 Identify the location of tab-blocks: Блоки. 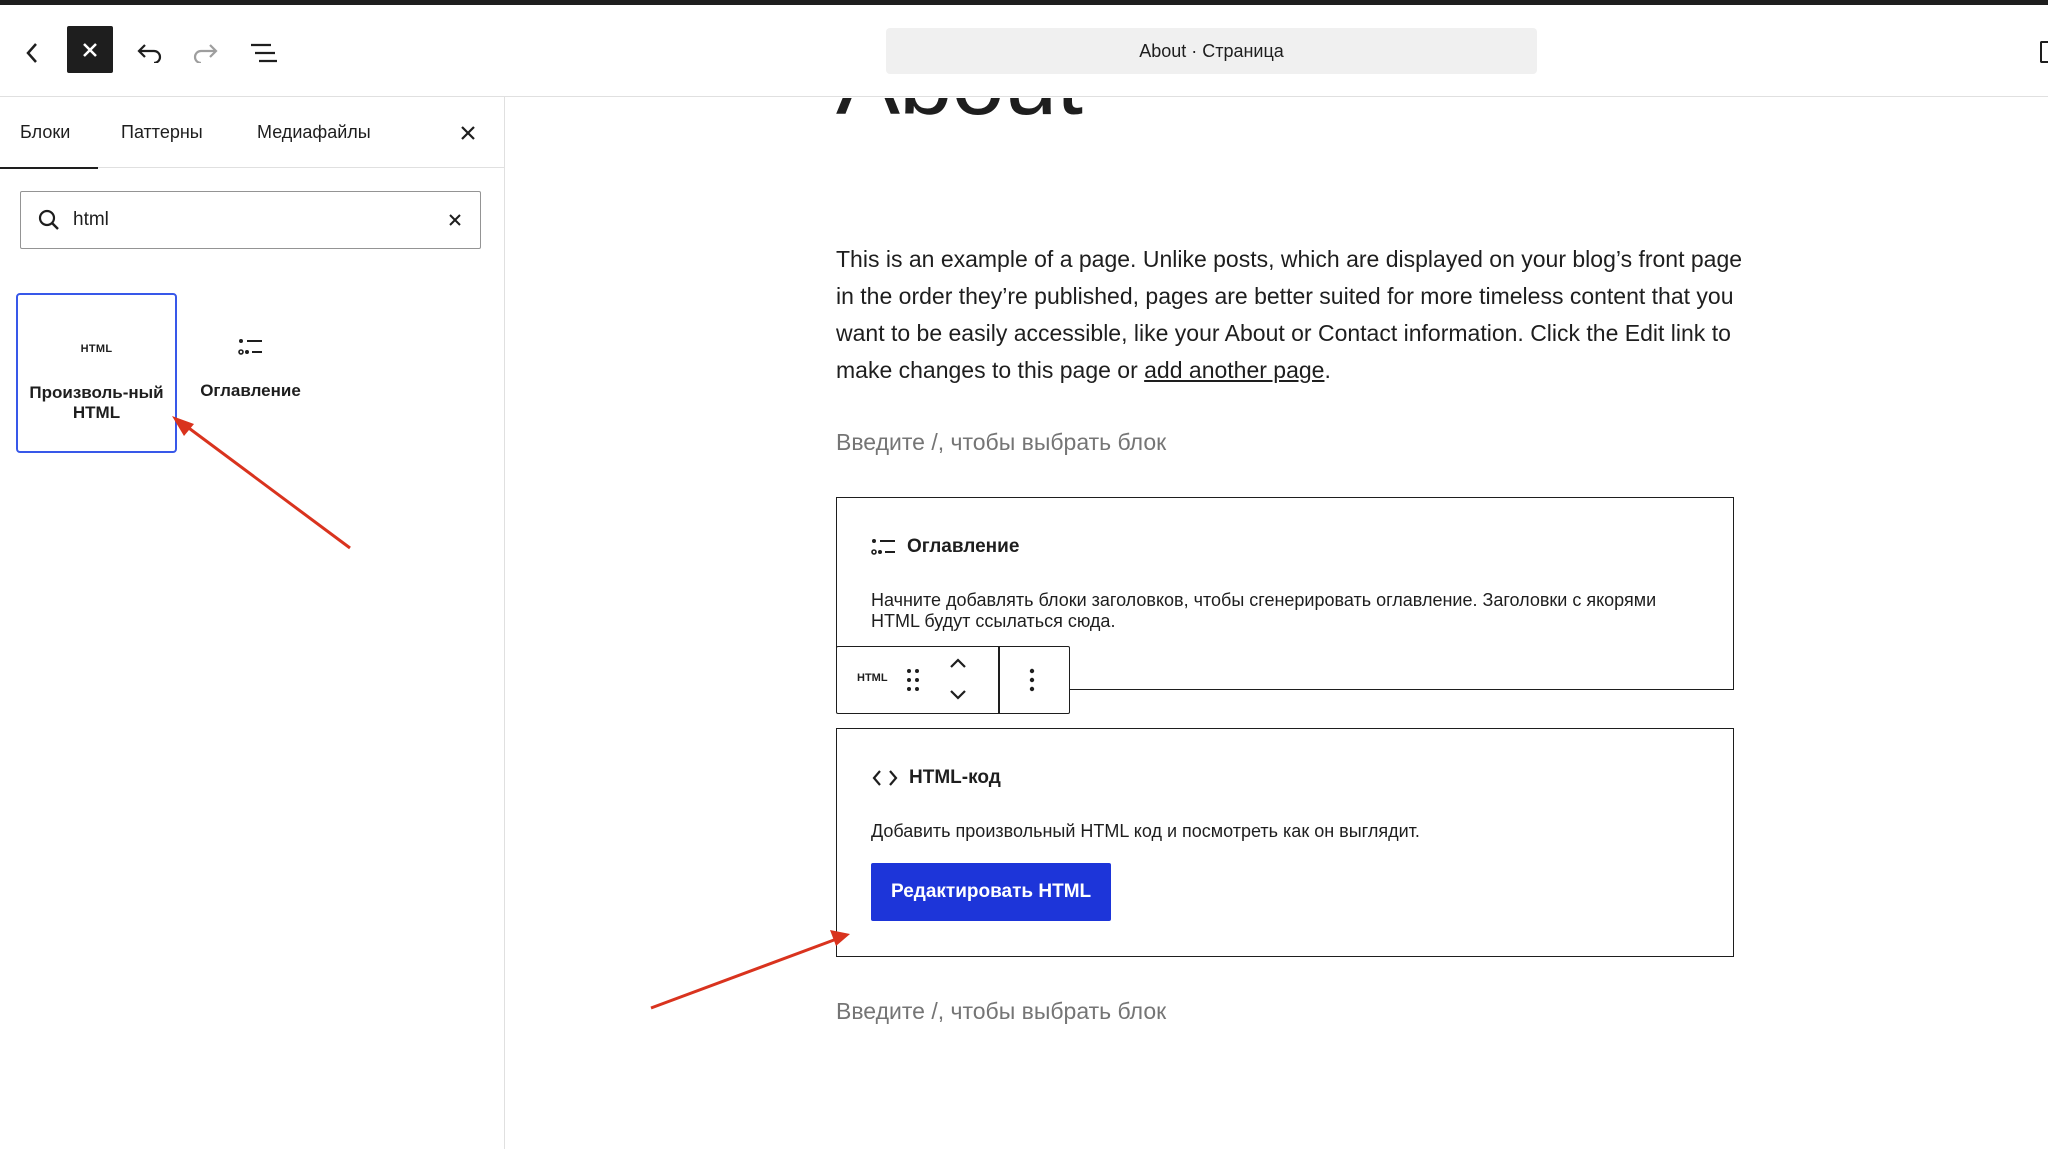
(49, 133).